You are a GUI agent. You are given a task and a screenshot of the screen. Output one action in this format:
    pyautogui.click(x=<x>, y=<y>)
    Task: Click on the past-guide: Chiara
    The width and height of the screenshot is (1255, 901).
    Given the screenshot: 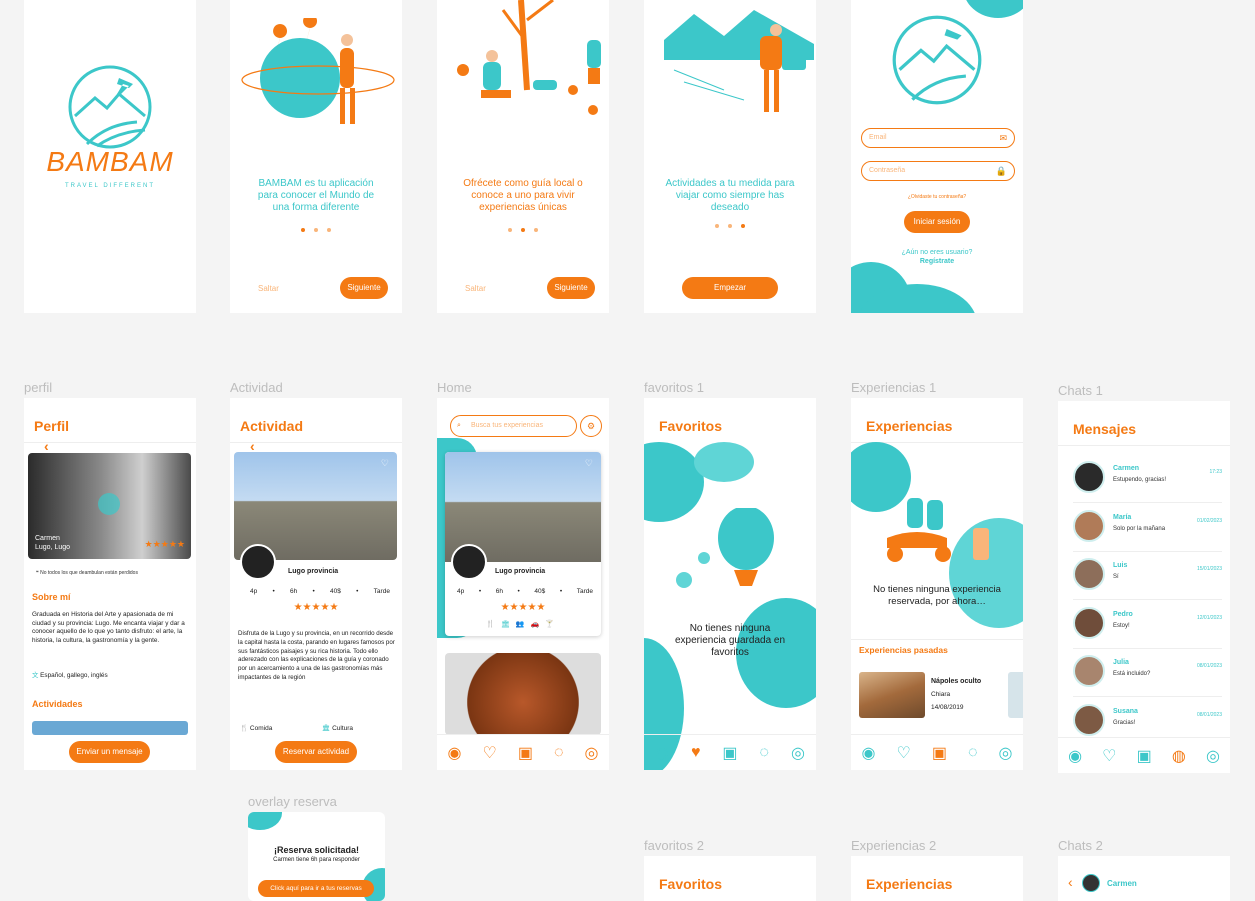 What is the action you would take?
    pyautogui.click(x=941, y=694)
    